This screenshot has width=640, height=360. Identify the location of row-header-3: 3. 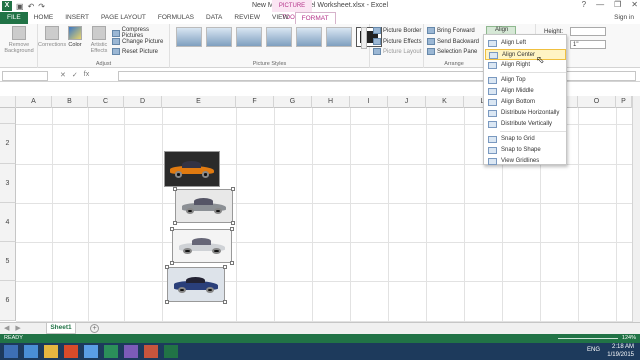
(8, 183).